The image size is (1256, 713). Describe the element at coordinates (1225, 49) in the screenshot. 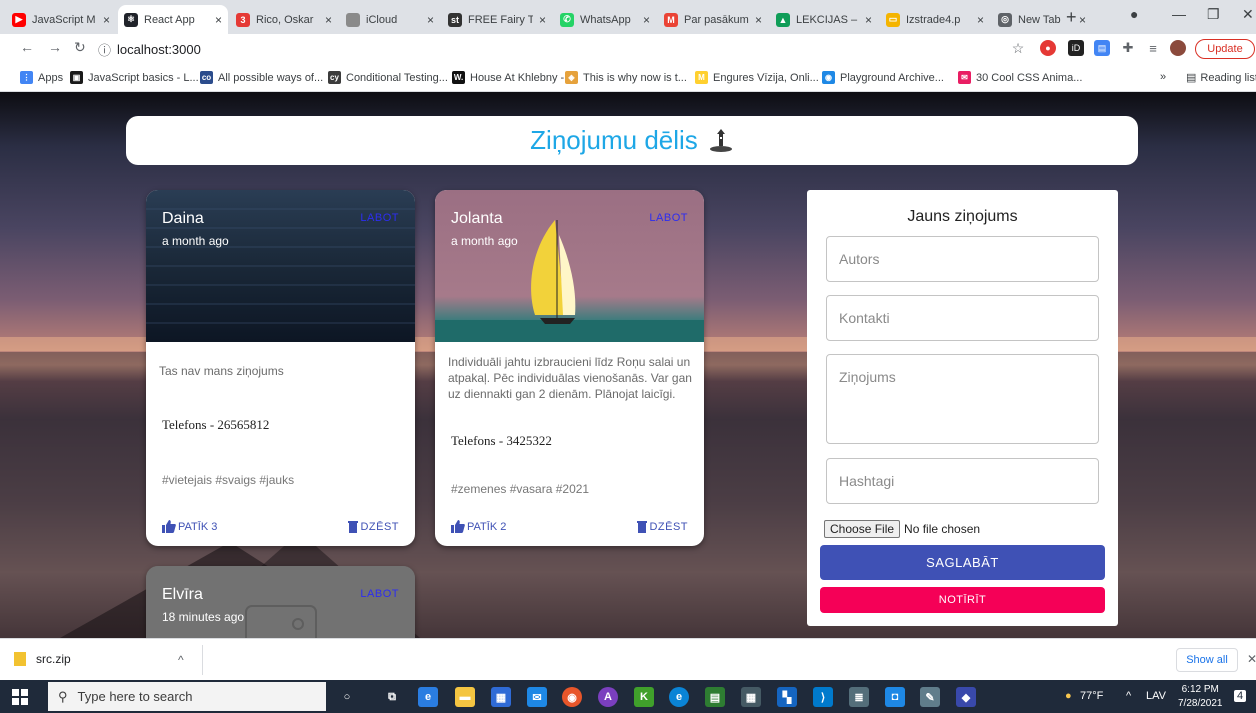

I see `update-button: Update` at that location.